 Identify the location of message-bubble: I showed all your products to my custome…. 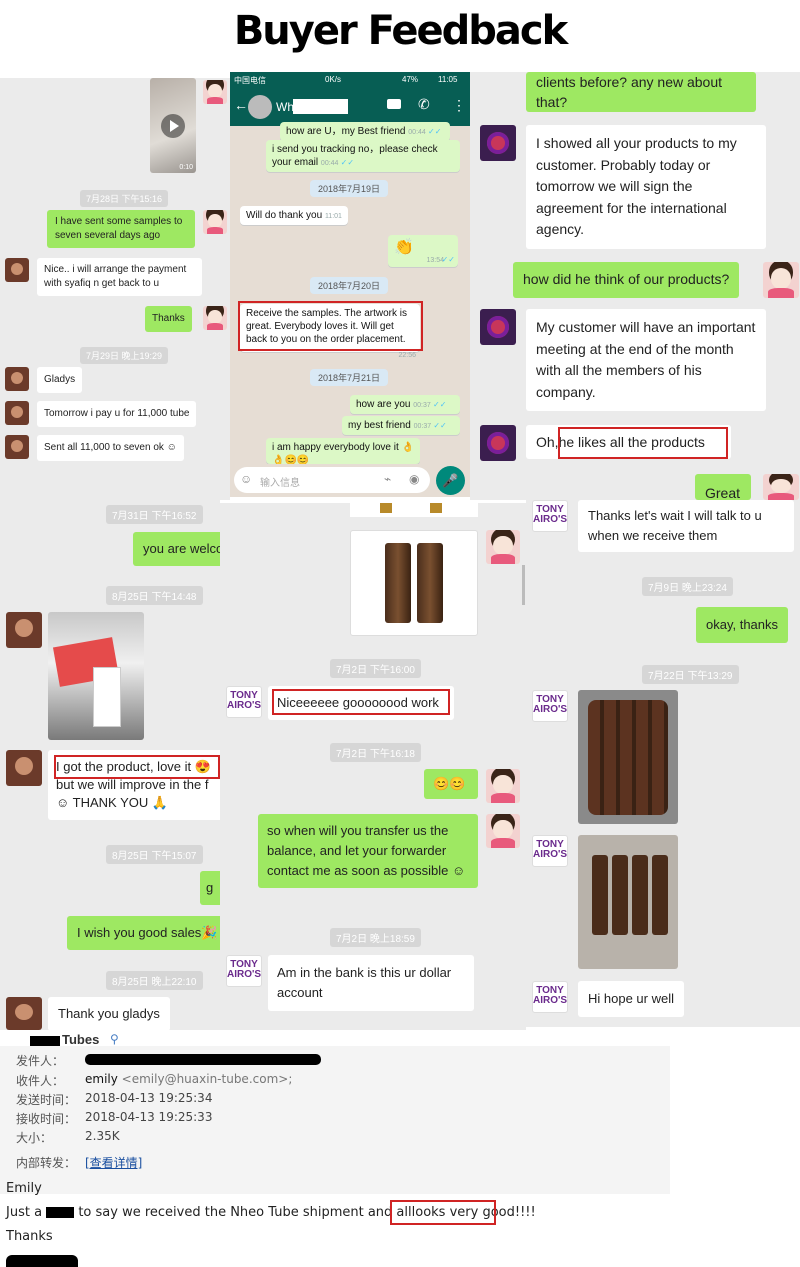
(646, 187).